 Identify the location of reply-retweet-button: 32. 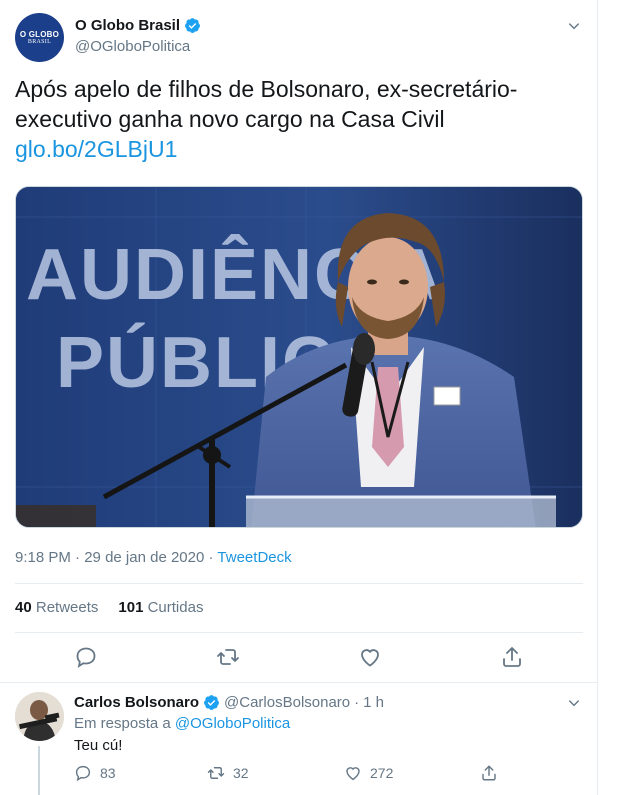
(228, 773).